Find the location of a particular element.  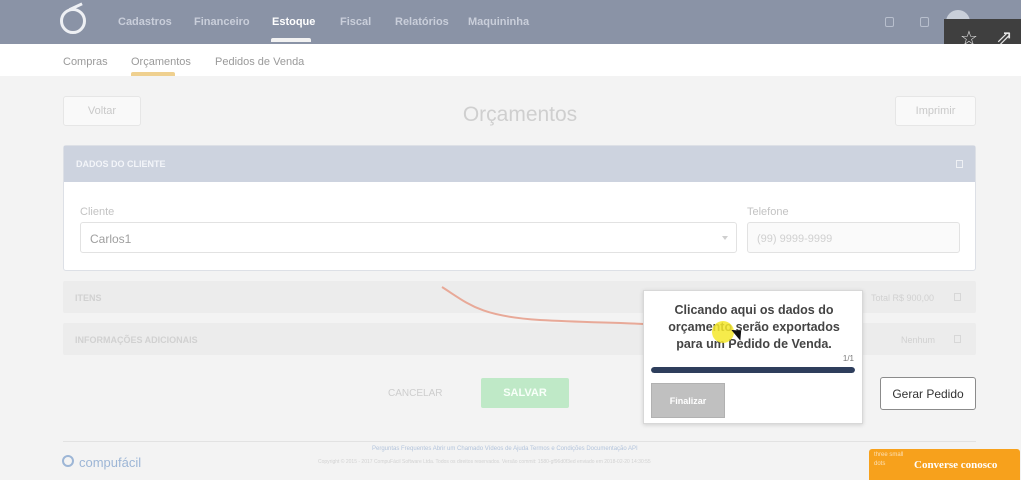

finalizar-button: Finalizar is located at coordinates (688, 400).